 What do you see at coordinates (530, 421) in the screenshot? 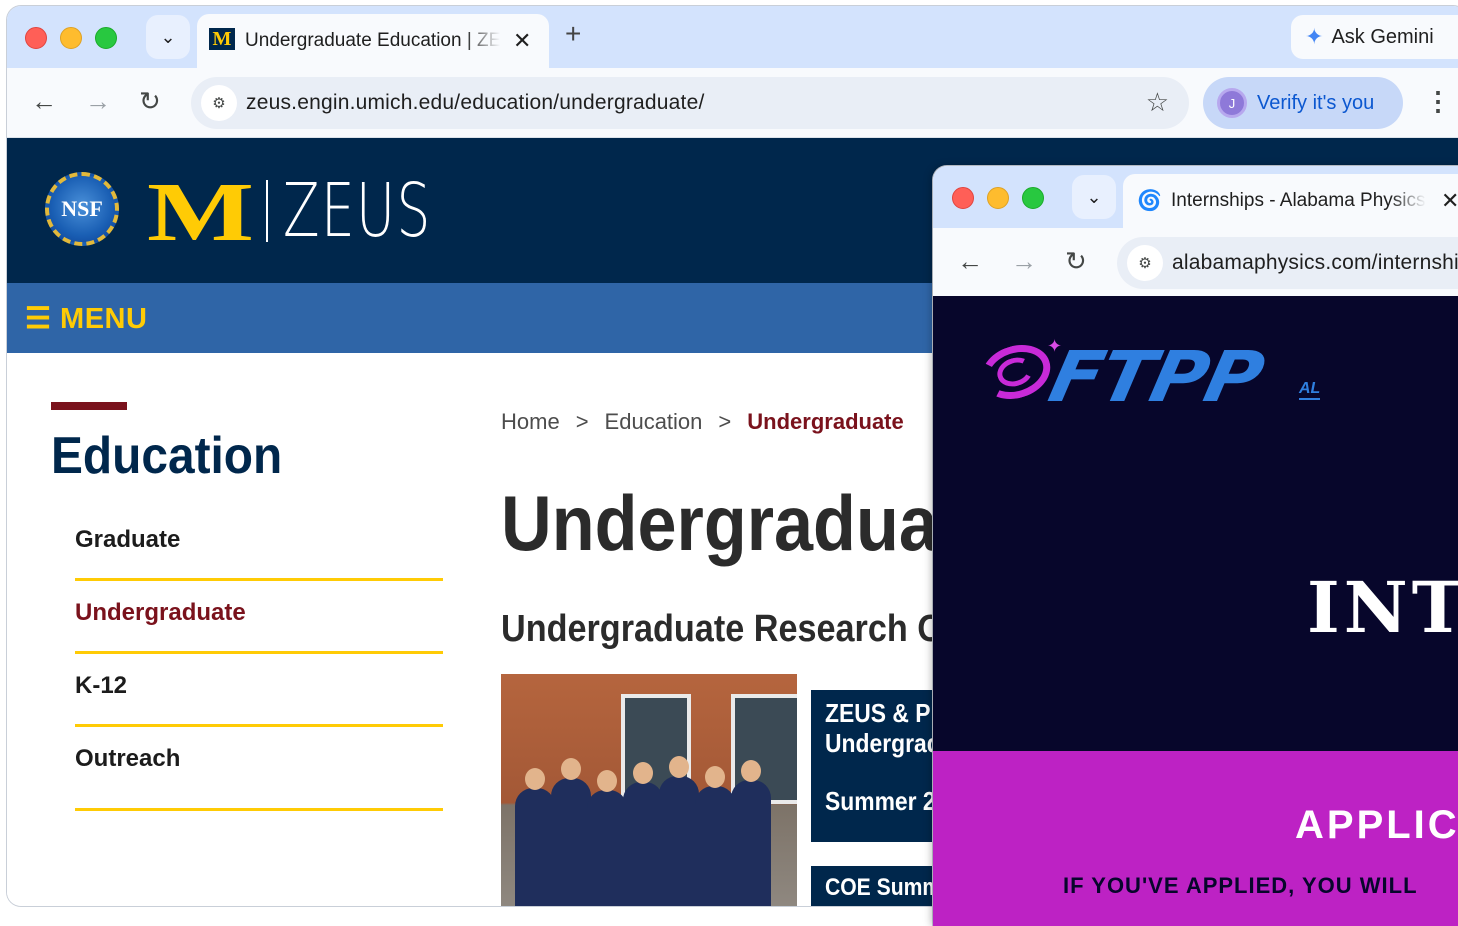
I see `breadcrumb-home: Home` at bounding box center [530, 421].